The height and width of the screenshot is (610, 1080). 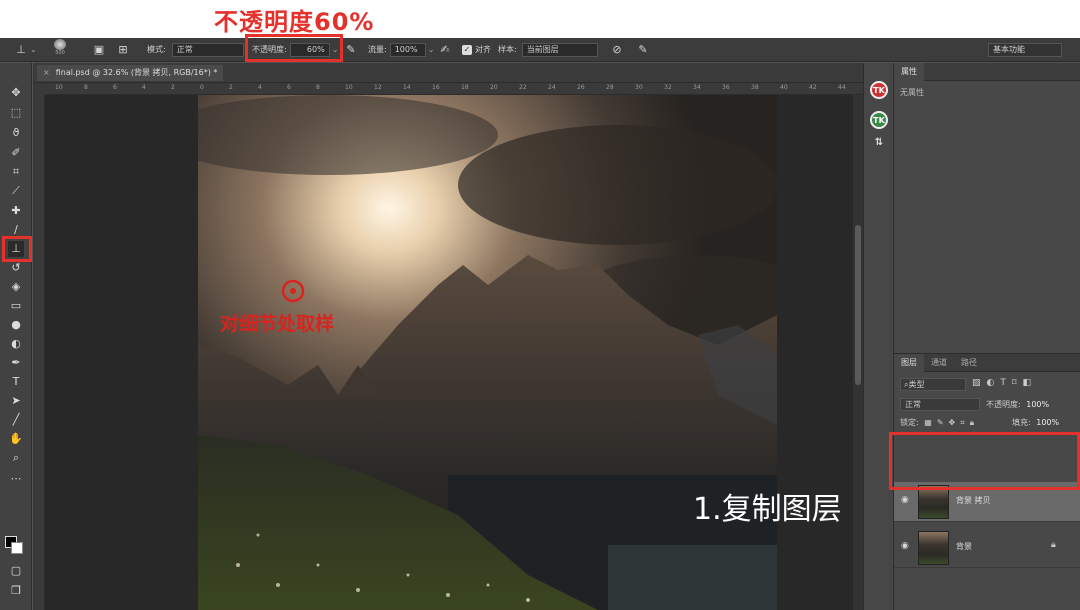 What do you see at coordinates (130, 73) in the screenshot?
I see `document-tab: × final.psd @ 32.6% (背景 拷贝, RGB/16*) *` at bounding box center [130, 73].